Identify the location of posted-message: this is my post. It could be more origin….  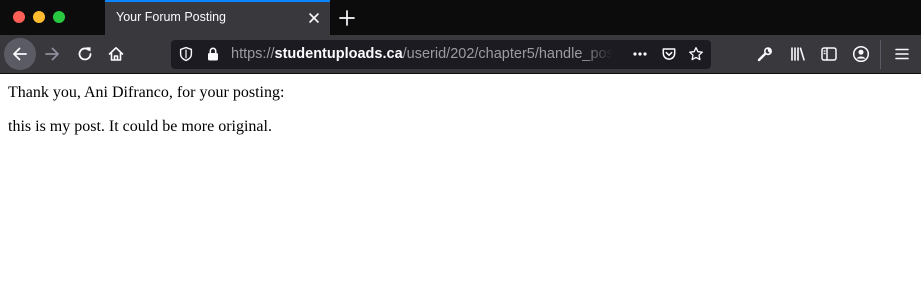
(140, 126).